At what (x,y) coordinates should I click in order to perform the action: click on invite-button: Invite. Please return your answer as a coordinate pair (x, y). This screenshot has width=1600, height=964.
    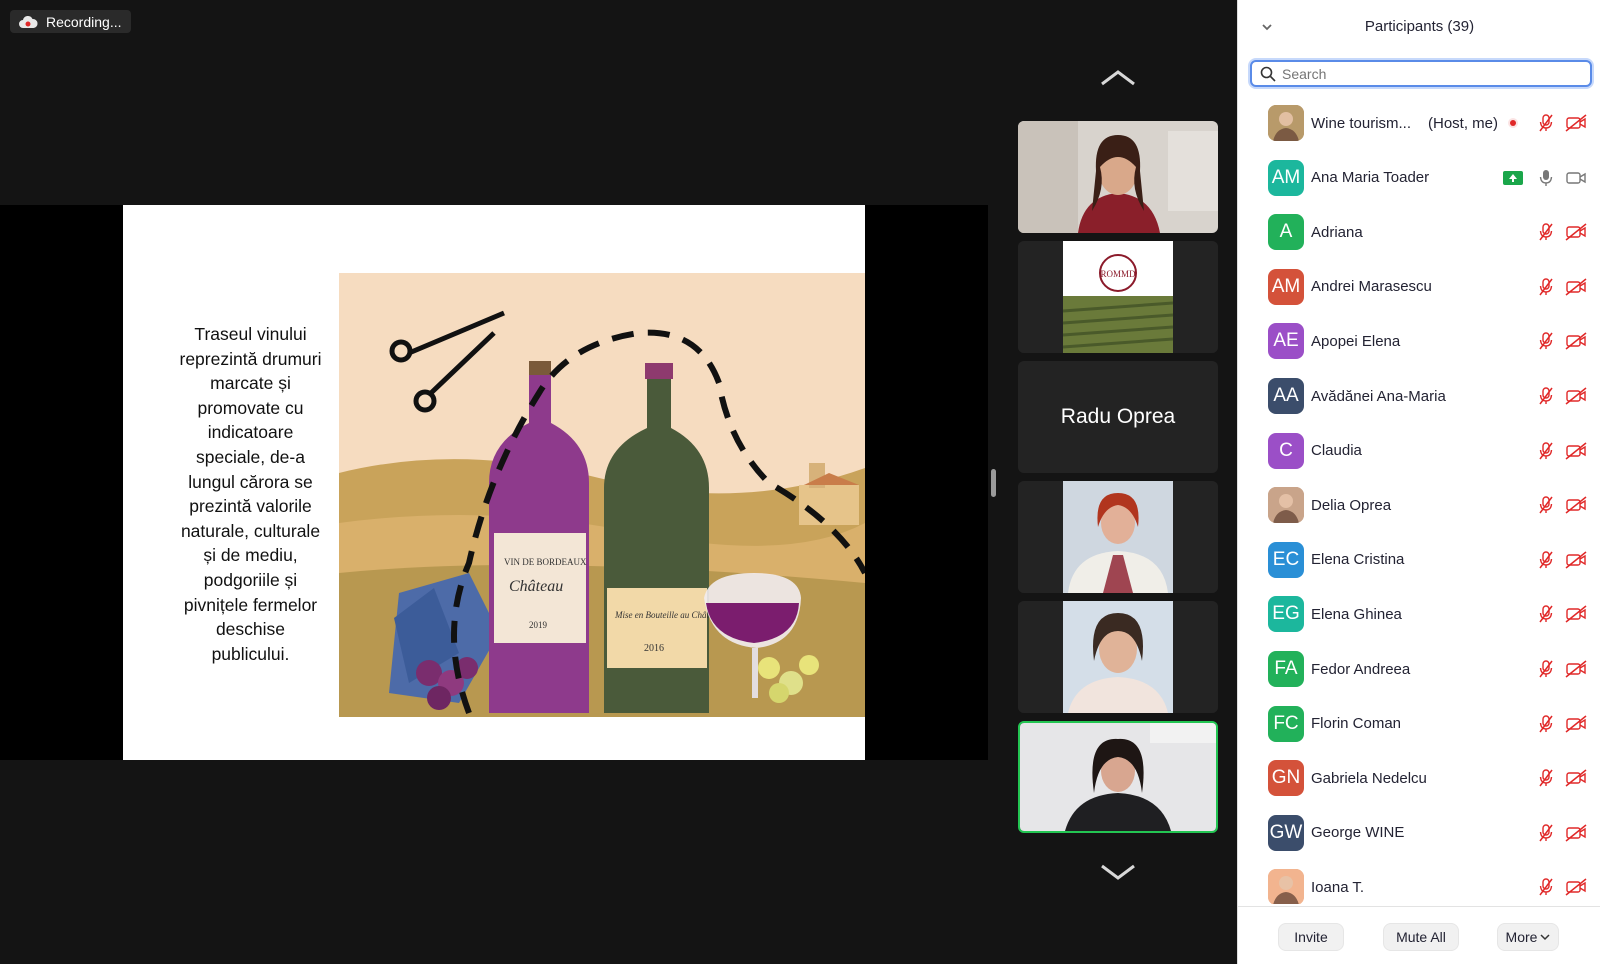
    Looking at the image, I should click on (1311, 937).